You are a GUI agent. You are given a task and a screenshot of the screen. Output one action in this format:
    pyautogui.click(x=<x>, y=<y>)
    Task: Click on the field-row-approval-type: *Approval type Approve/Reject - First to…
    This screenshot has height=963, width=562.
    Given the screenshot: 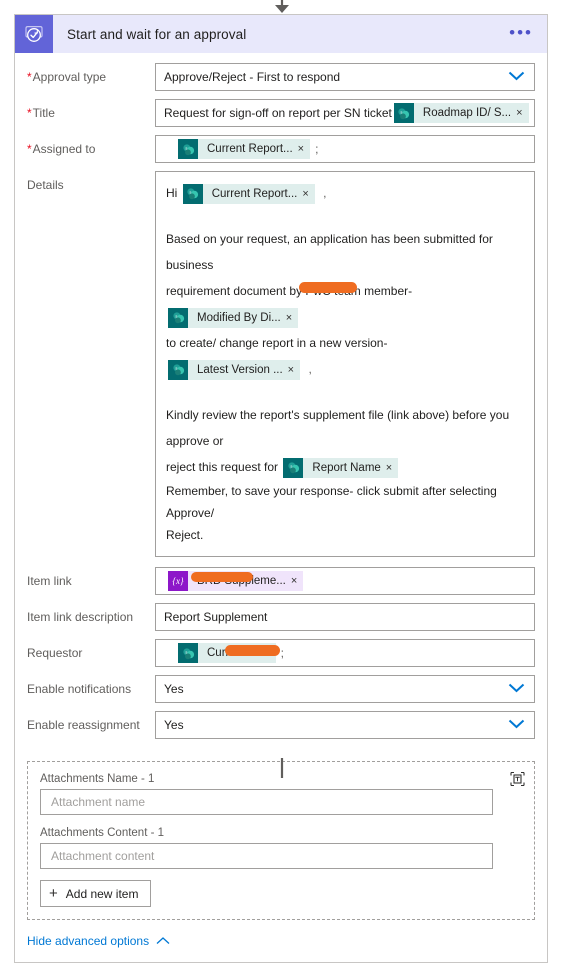 What is the action you would take?
    pyautogui.click(x=281, y=77)
    